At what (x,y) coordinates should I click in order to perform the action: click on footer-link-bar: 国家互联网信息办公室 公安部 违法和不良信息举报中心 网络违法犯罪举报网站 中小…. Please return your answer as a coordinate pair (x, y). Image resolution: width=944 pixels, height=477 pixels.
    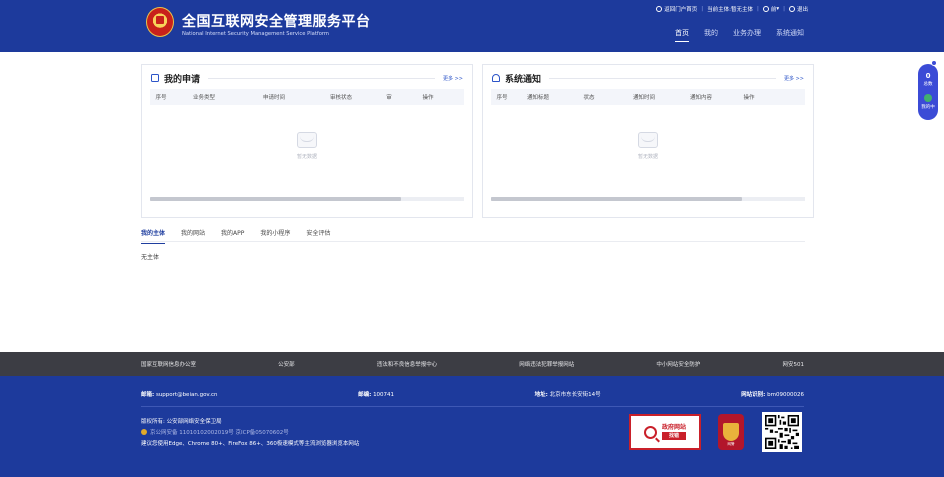
    Looking at the image, I should click on (472, 364).